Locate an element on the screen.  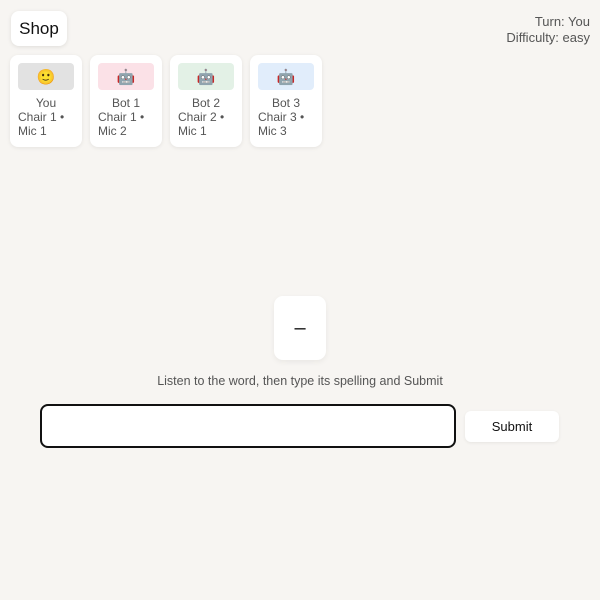
player-card-bot-3: 🤖 Bot 3 Chair 3 • Mic 3 is located at coordinates (286, 101).